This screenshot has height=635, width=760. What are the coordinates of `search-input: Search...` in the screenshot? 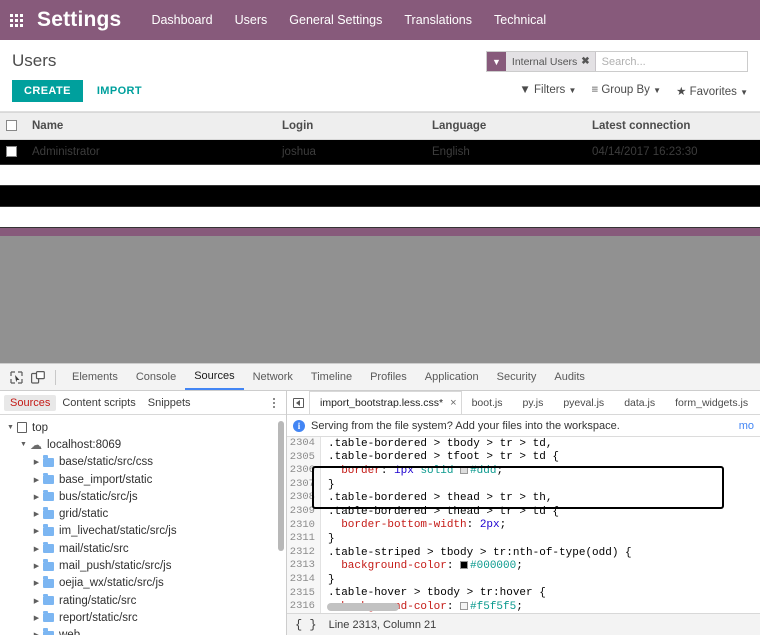 It's located at (671, 61).